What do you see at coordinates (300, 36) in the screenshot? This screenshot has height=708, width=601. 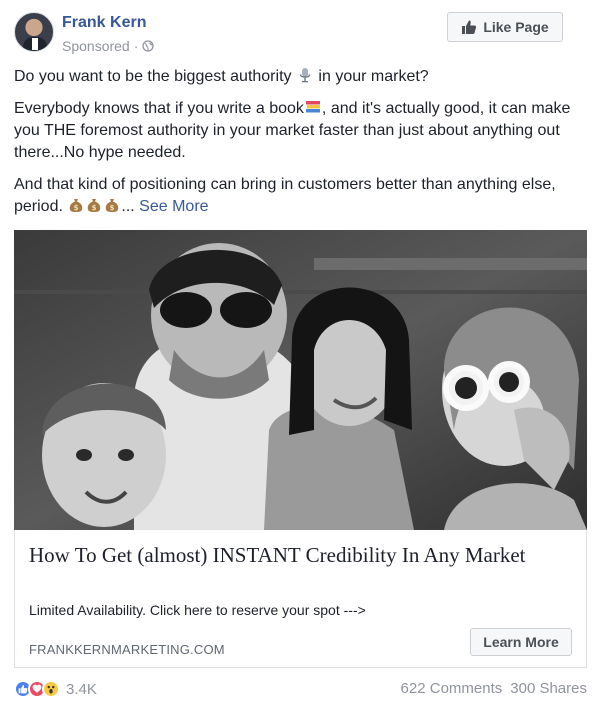 I see `post-header: Frank Kern Sponsored · Like Page` at bounding box center [300, 36].